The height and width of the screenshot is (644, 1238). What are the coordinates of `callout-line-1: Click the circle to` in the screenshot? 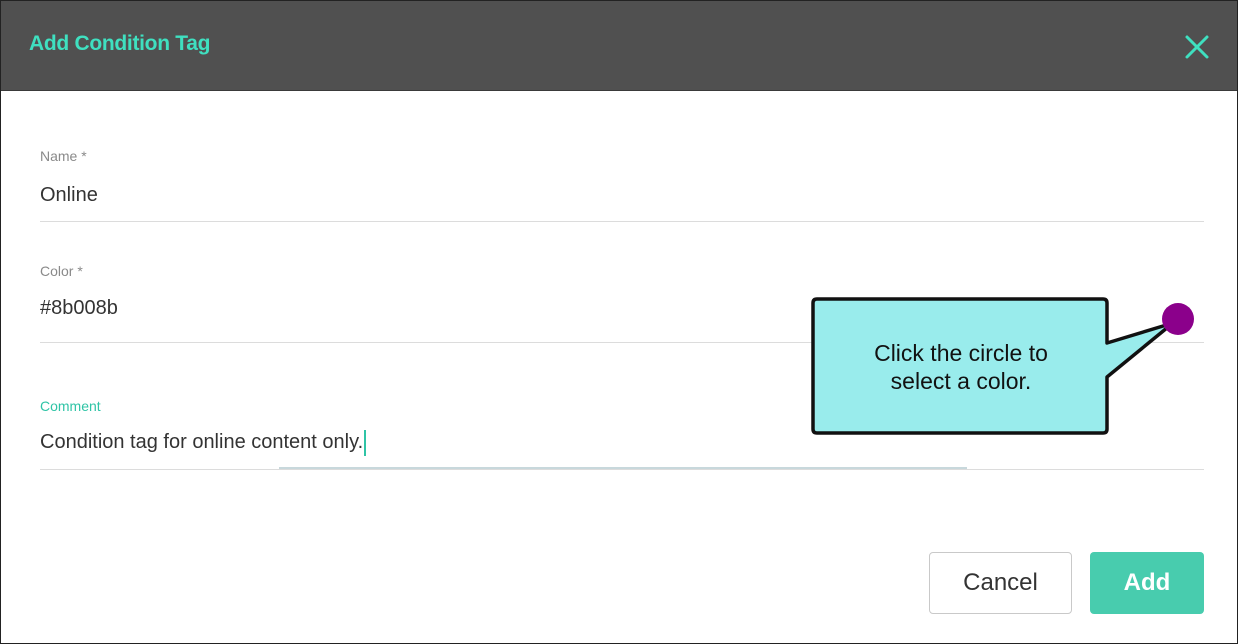 It's located at (961, 353).